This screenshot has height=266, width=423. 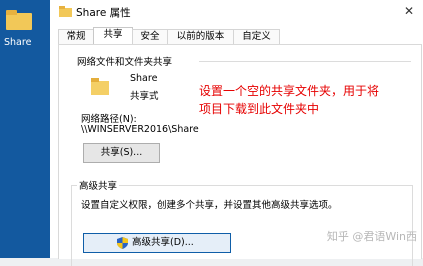 What do you see at coordinates (259, 109) in the screenshot?
I see `annotation-line-2: 项目下载到此文件夹中` at bounding box center [259, 109].